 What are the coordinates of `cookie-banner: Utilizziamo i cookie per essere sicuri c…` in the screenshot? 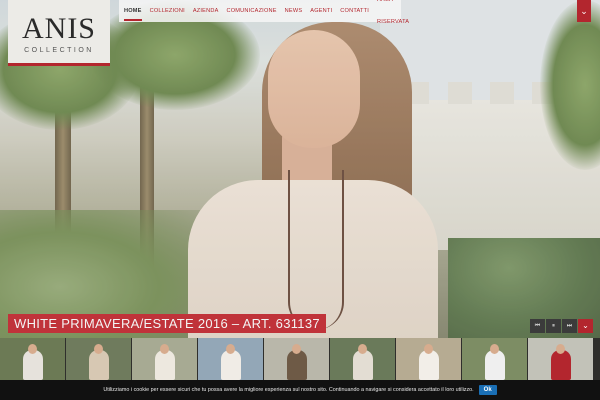 It's located at (300, 390).